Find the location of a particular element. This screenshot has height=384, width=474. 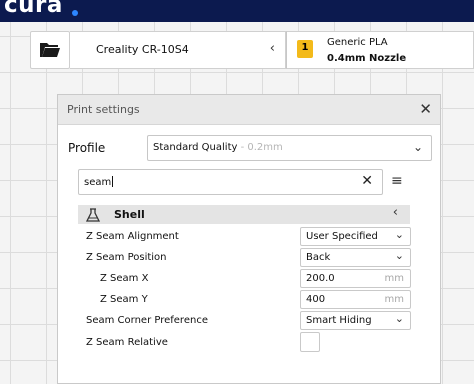

setting-label: Z Seam Alignment is located at coordinates (132, 236).